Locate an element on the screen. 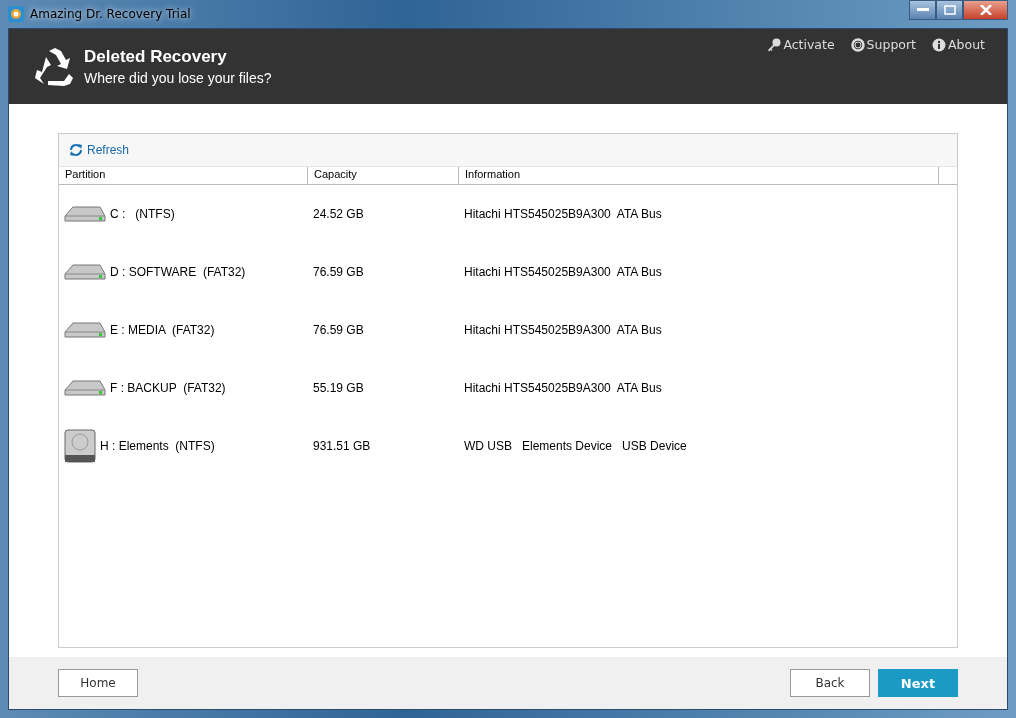  maximize-button is located at coordinates (949, 10).